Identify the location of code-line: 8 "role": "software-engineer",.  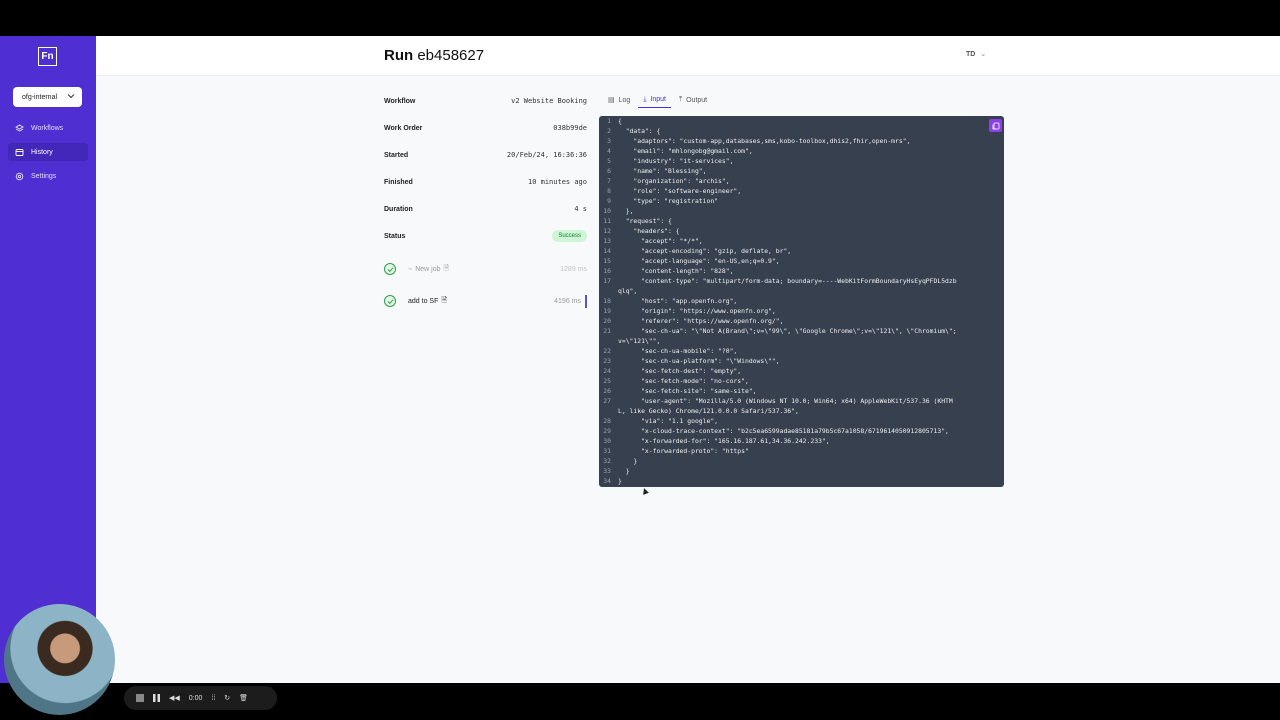
(801, 191).